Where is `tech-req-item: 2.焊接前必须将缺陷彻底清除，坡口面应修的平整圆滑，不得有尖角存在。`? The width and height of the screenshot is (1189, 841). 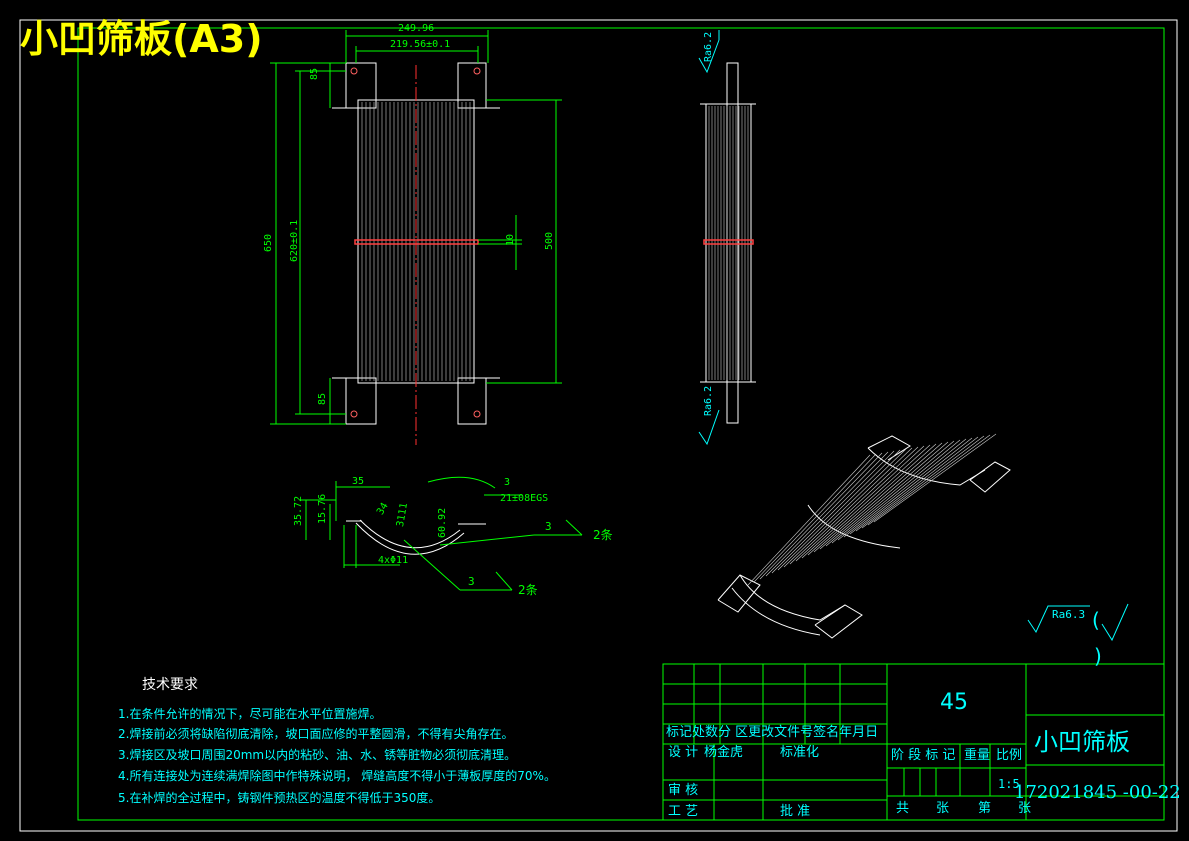 tech-req-item: 2.焊接前必须将缺陷彻底清除，坡口面应修的平整圆滑，不得有尖角存在。 is located at coordinates (316, 734).